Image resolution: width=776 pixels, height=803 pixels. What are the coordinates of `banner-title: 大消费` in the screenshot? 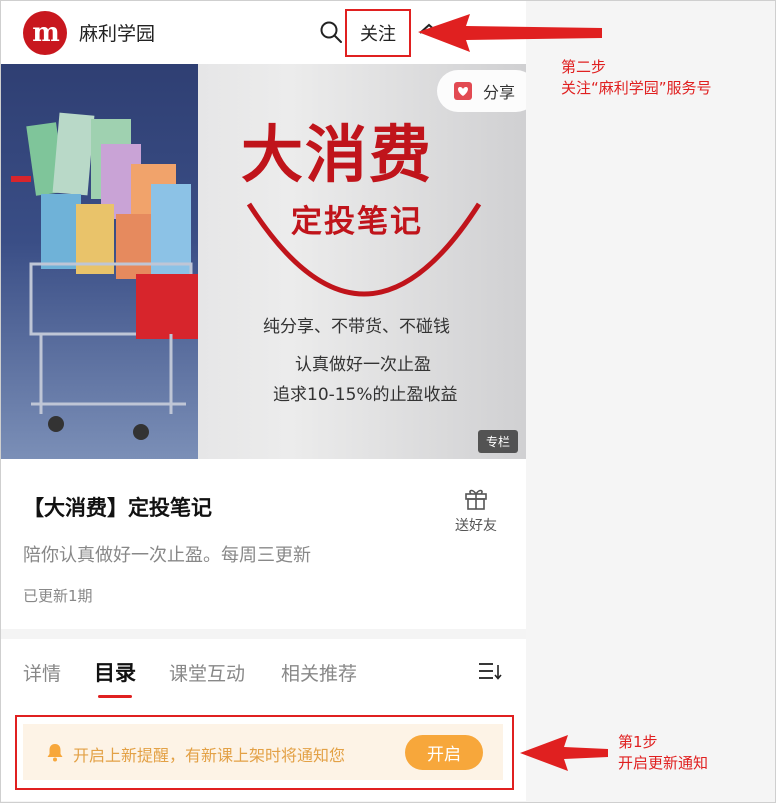 It's located at (337, 154).